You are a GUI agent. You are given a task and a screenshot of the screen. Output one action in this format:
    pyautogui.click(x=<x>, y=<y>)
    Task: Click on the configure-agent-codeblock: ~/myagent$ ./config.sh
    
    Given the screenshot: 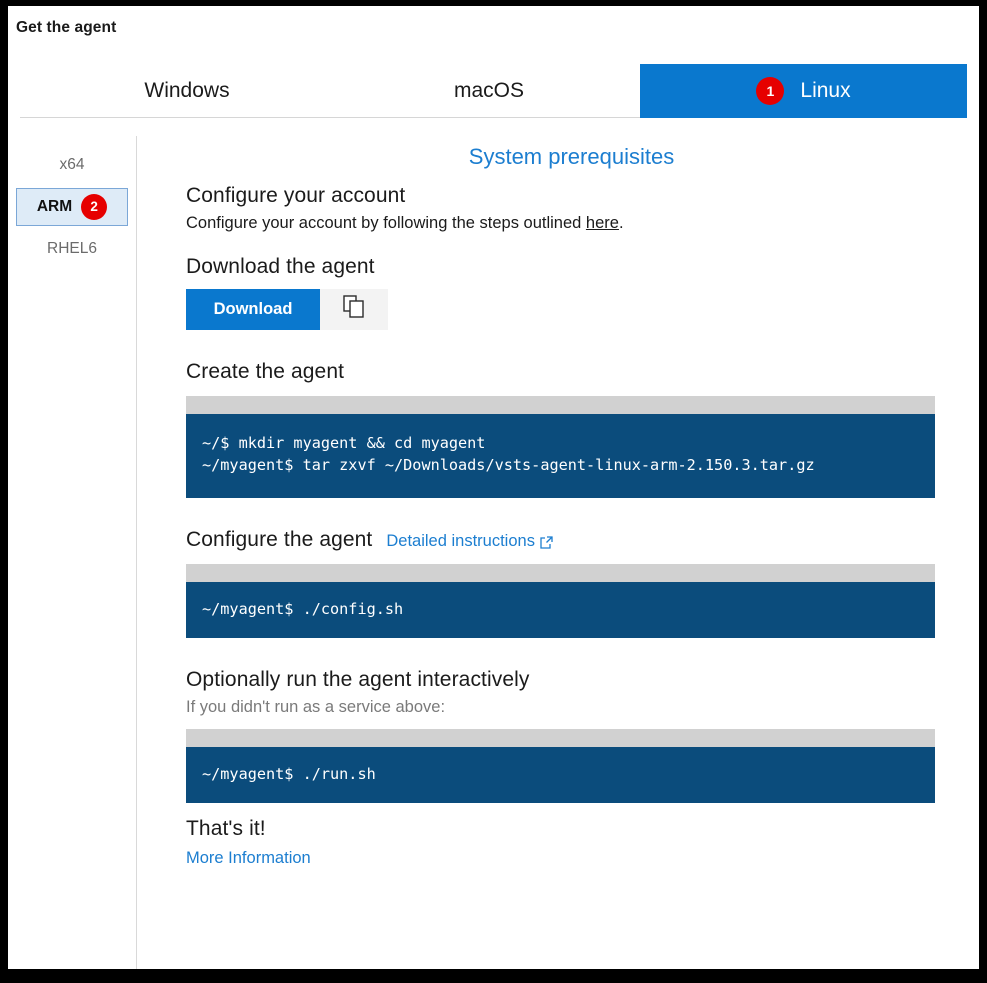 What is the action you would take?
    pyautogui.click(x=560, y=601)
    